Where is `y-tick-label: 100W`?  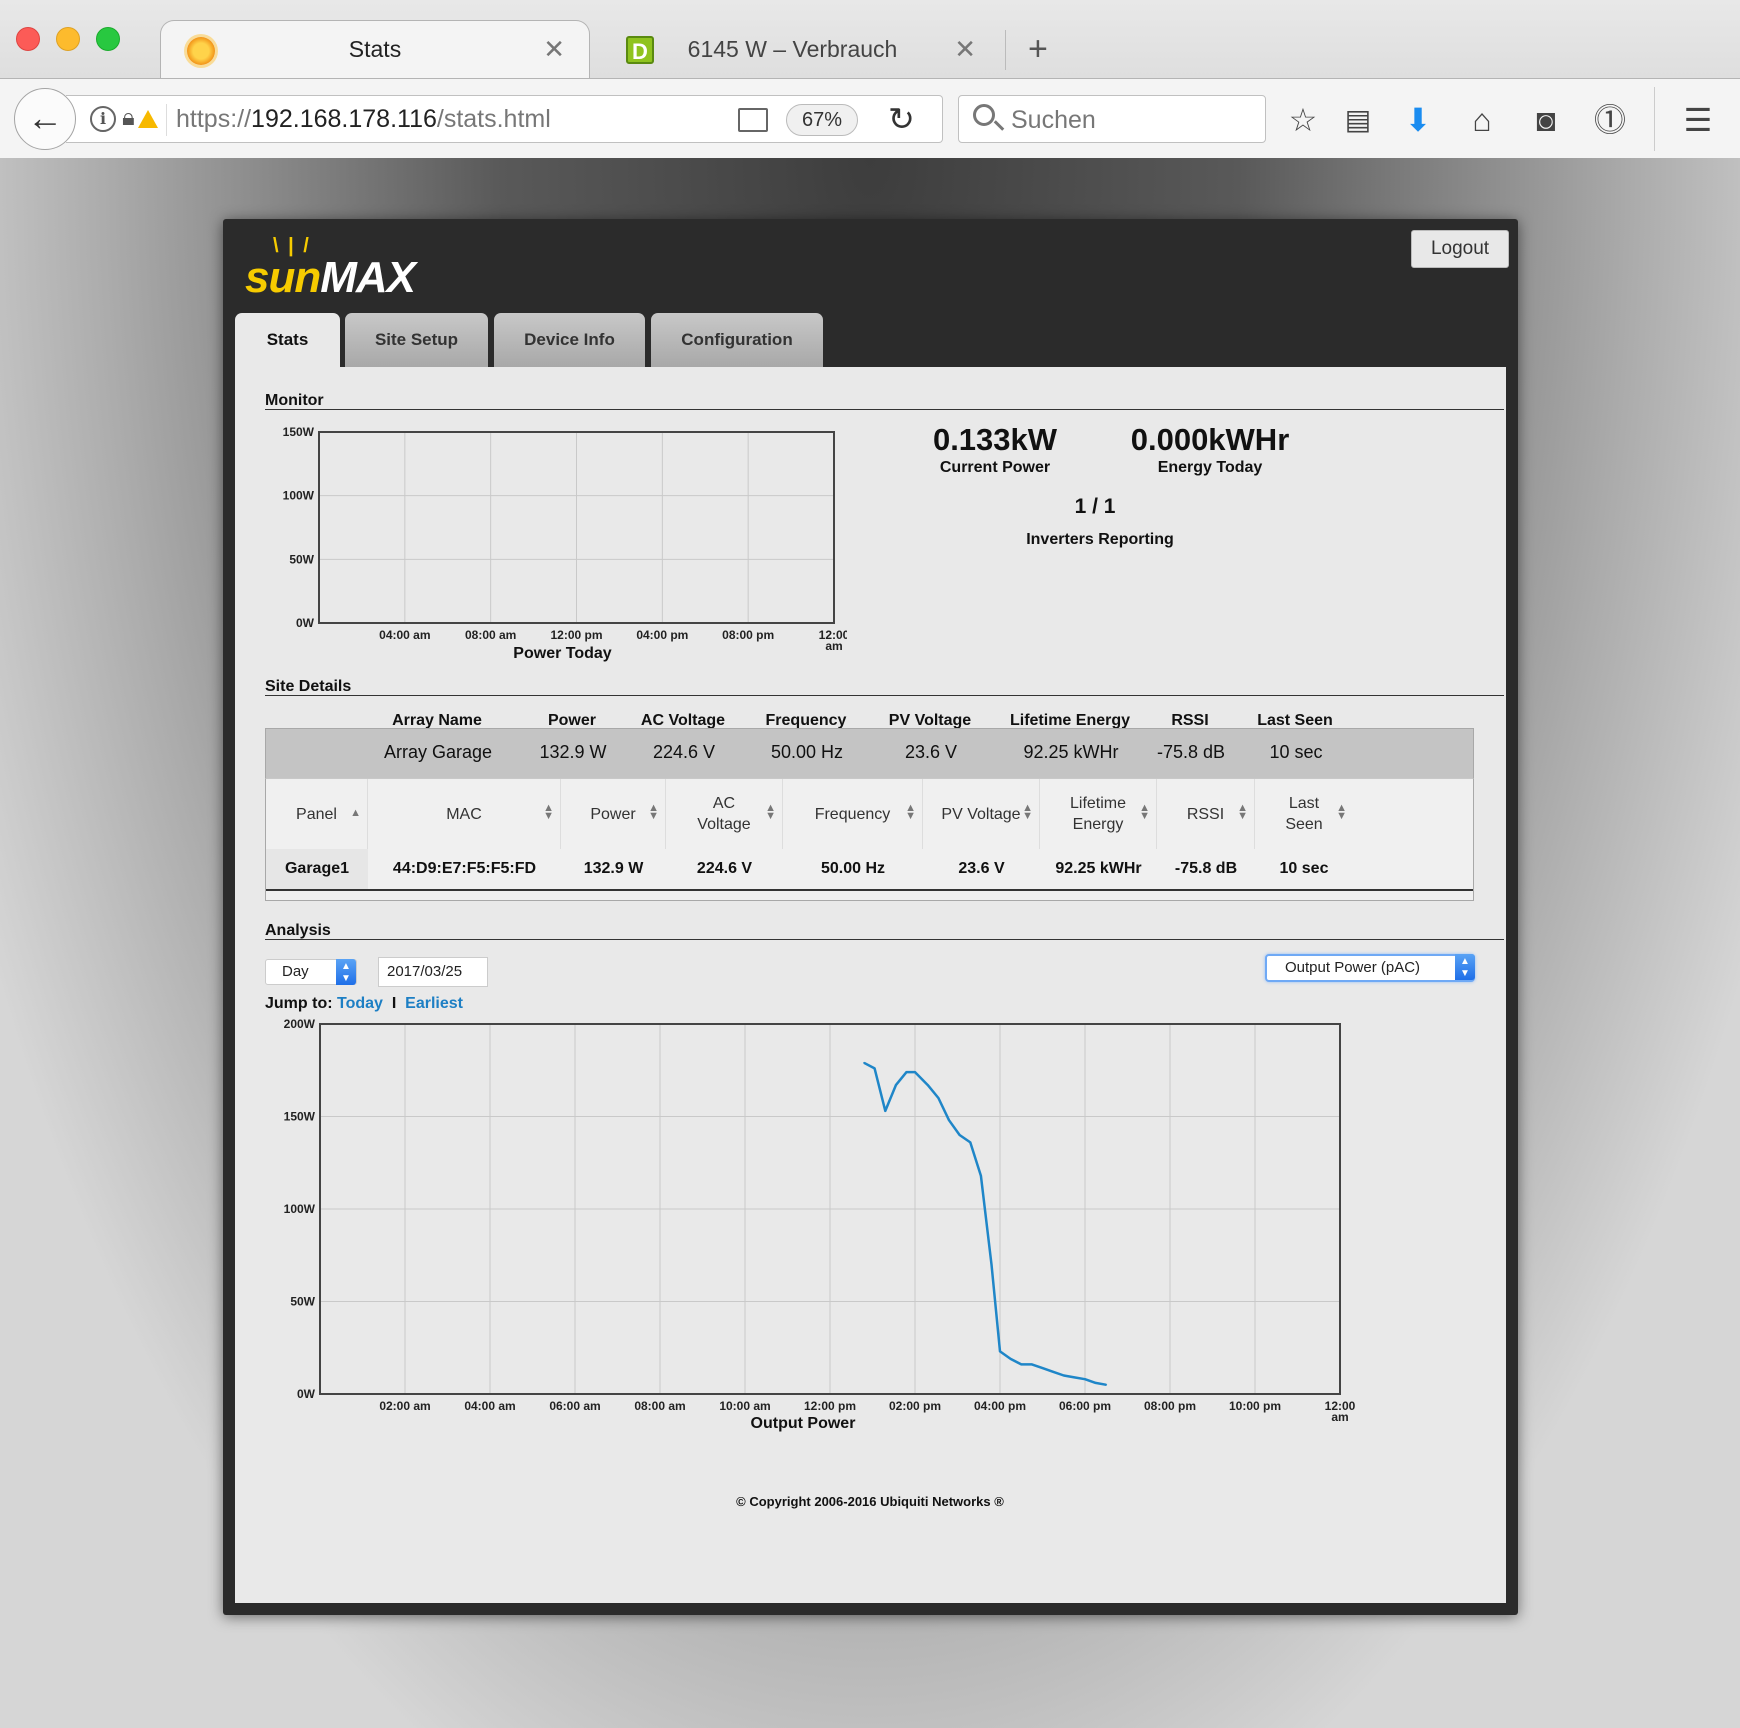
y-tick-label: 100W is located at coordinates (299, 496).